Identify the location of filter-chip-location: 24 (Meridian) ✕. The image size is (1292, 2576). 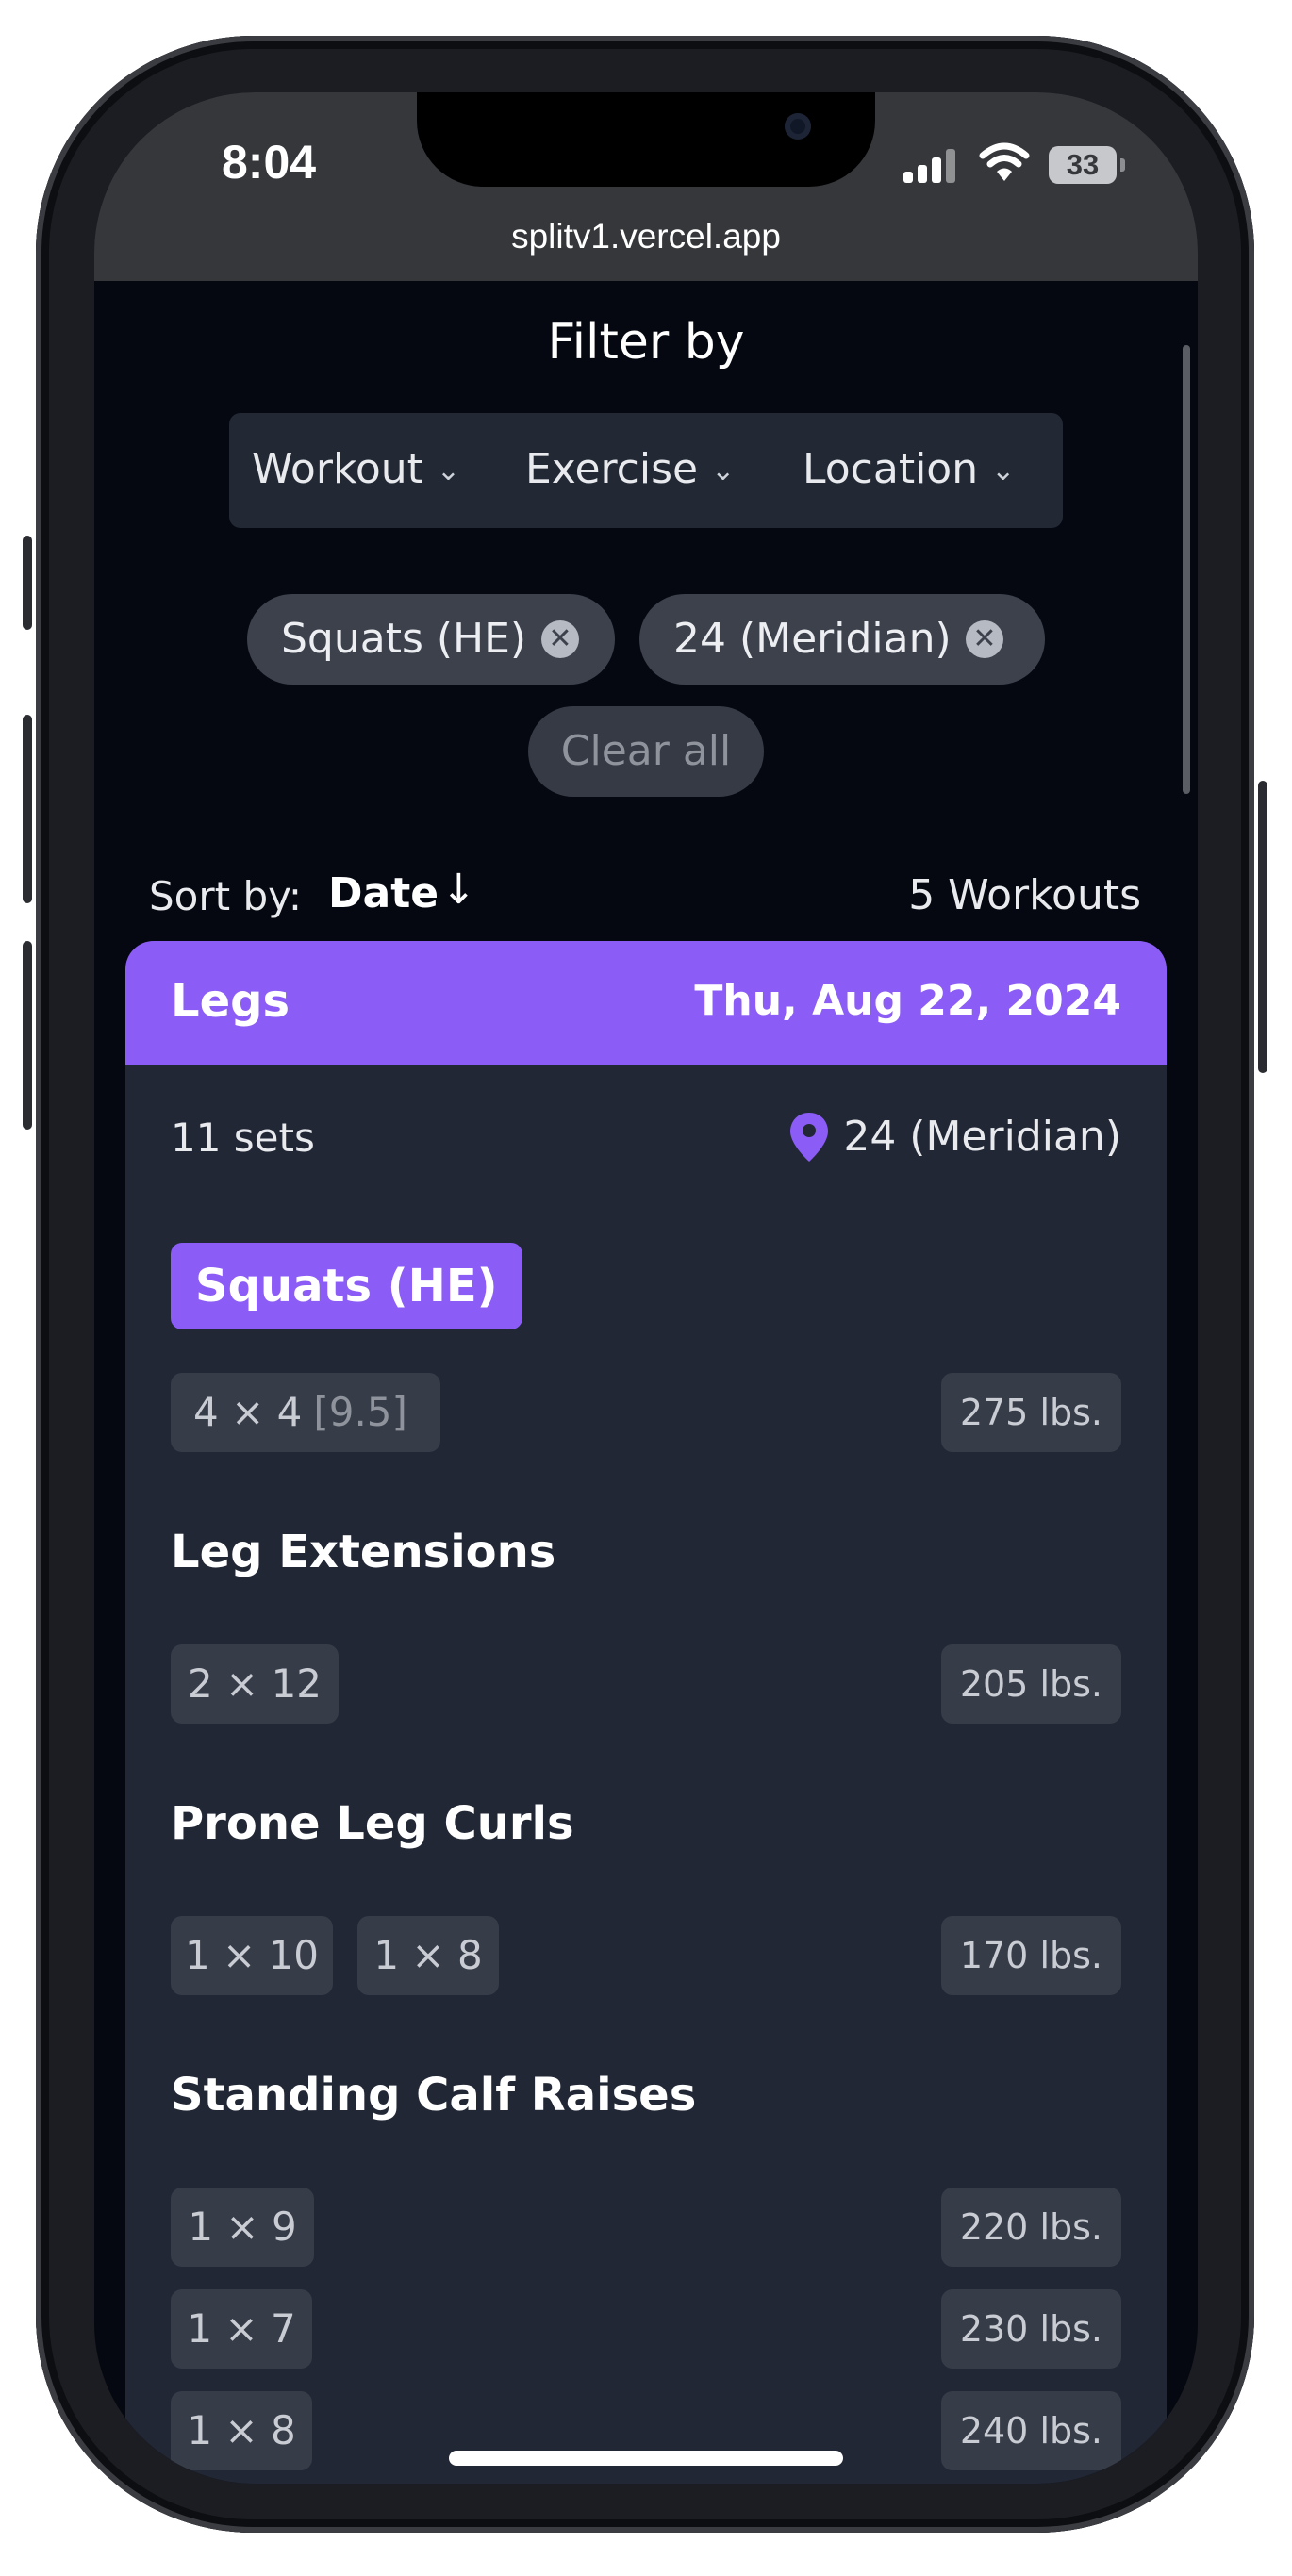
(842, 639).